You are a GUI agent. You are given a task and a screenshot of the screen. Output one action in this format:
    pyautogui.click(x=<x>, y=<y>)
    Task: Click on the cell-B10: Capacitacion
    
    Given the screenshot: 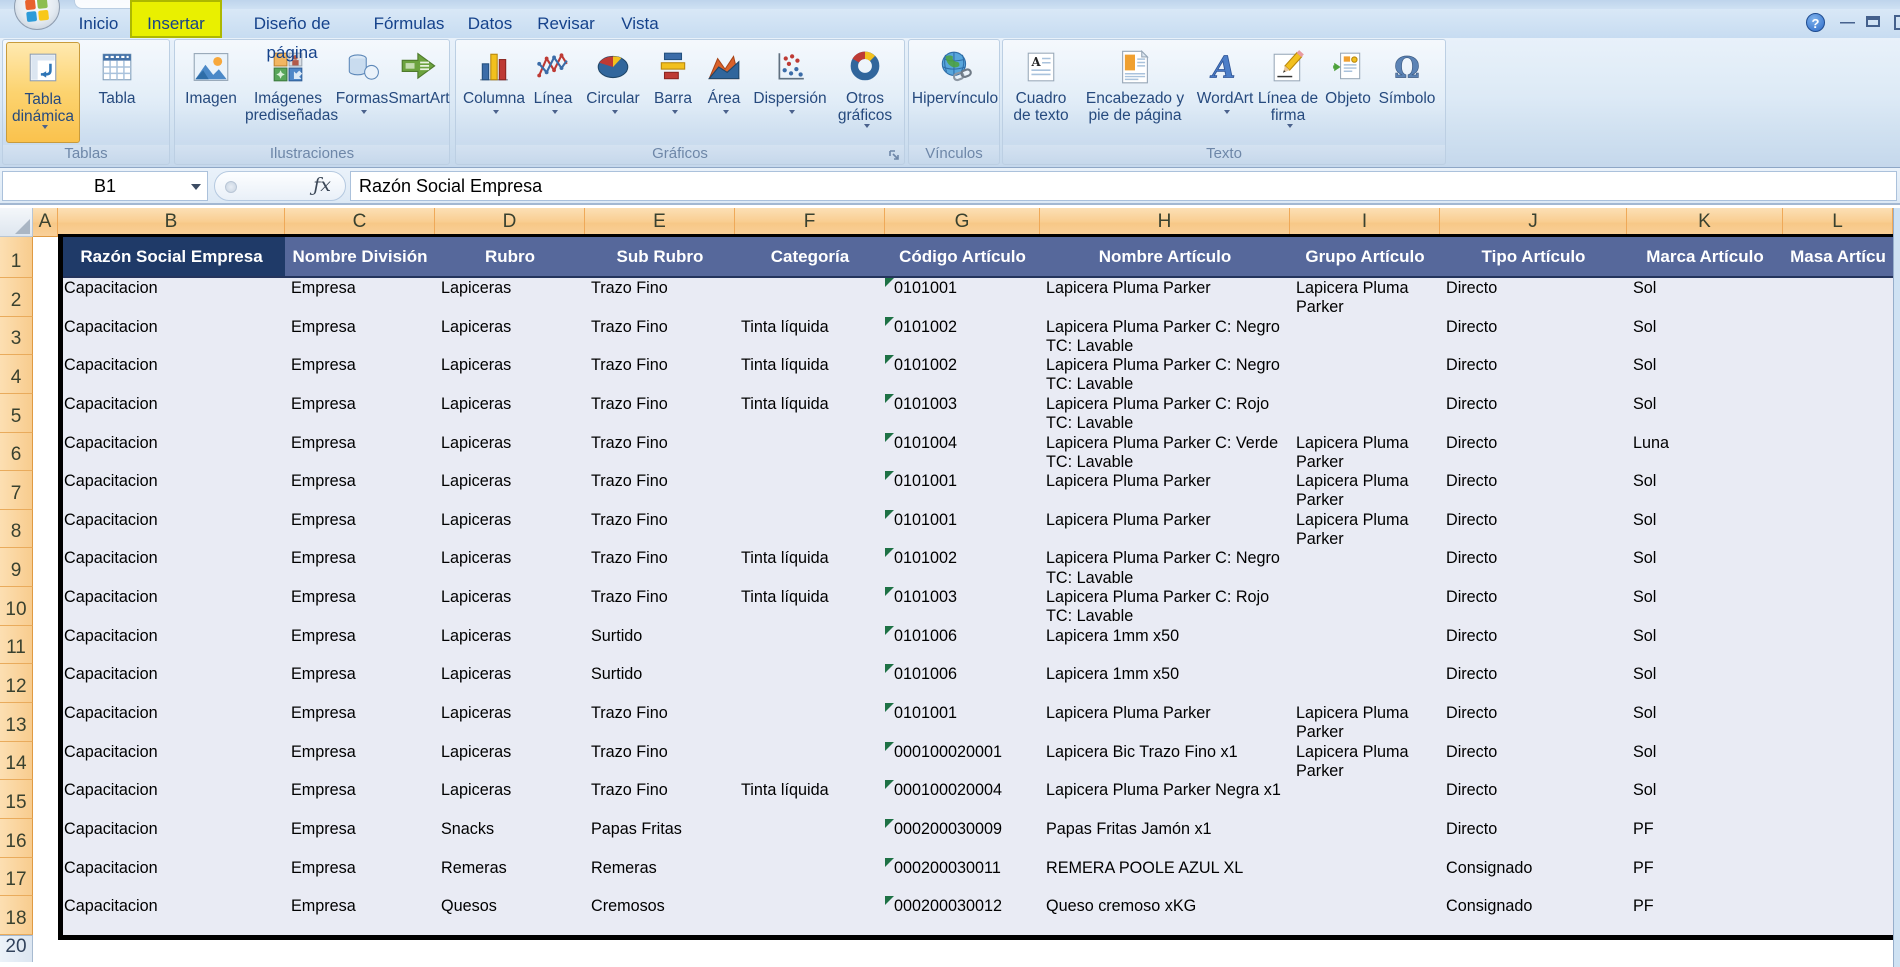 What is the action you would take?
    pyautogui.click(x=171, y=606)
    